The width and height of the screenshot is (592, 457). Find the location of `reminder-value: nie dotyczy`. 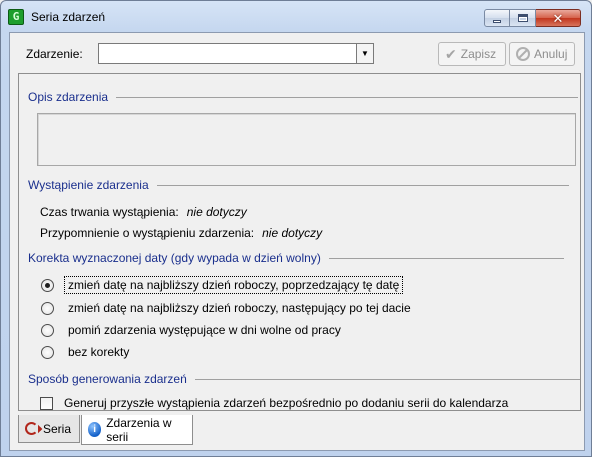

reminder-value: nie dotyczy is located at coordinates (292, 233).